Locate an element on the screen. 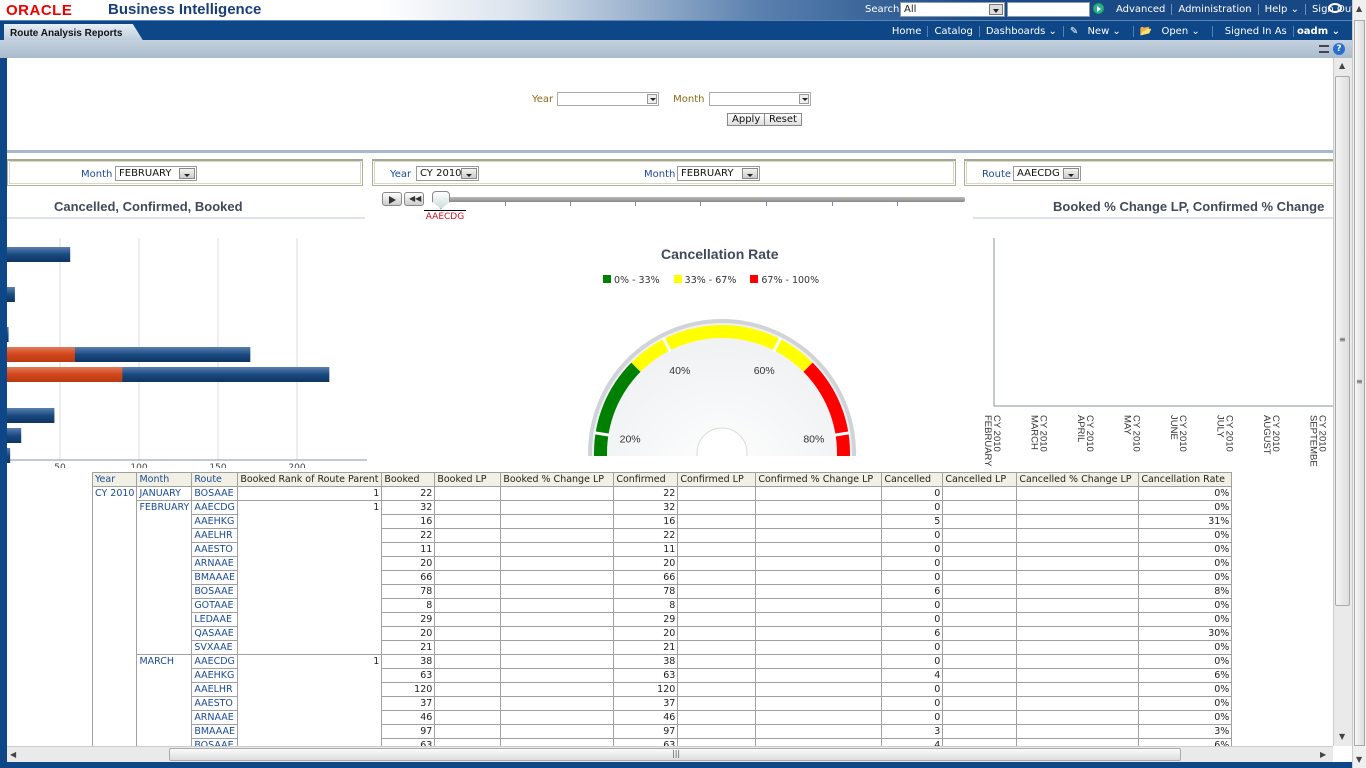  right-route-select: AAECDG is located at coordinates (1047, 173).